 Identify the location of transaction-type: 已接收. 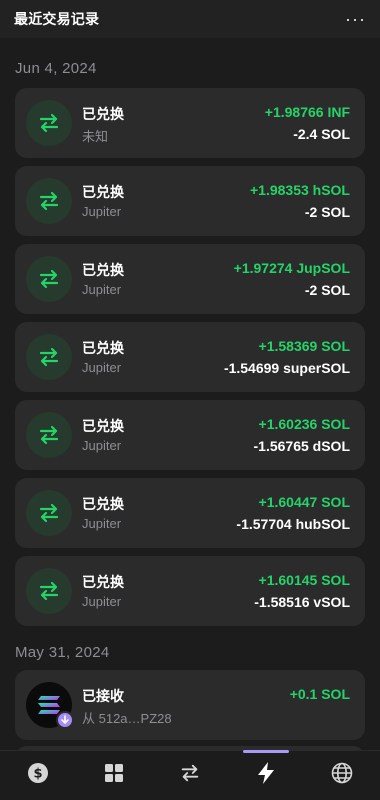
(103, 696).